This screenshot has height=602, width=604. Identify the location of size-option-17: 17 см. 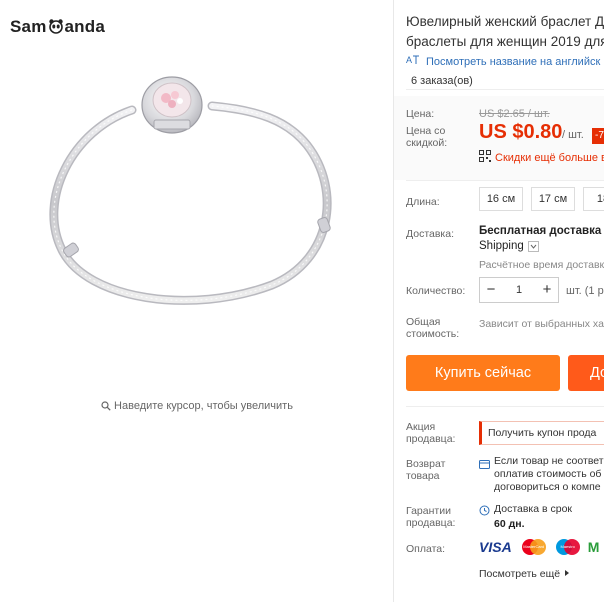
(553, 199).